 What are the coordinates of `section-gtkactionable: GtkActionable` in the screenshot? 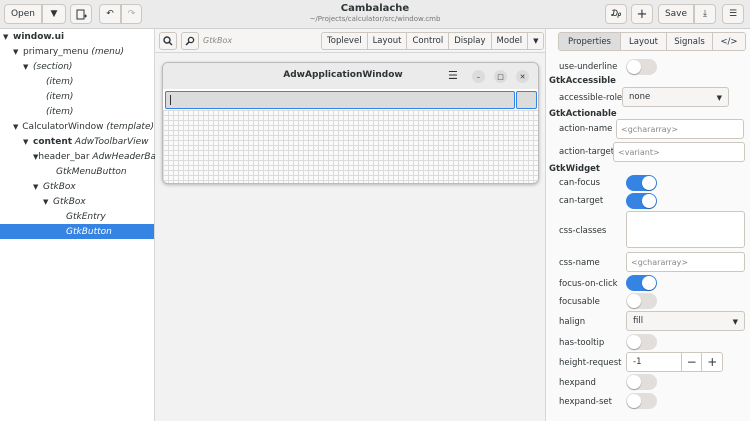 It's located at (583, 114).